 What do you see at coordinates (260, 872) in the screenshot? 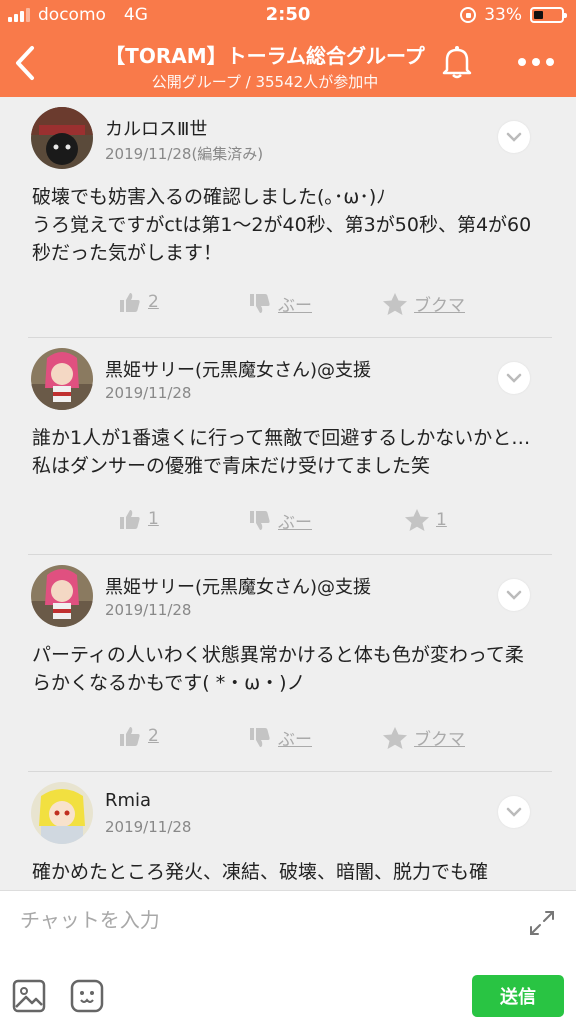
I see `post-text: 確かめたところ発火、凍結、破壊、暗闇、脱力でも確` at bounding box center [260, 872].